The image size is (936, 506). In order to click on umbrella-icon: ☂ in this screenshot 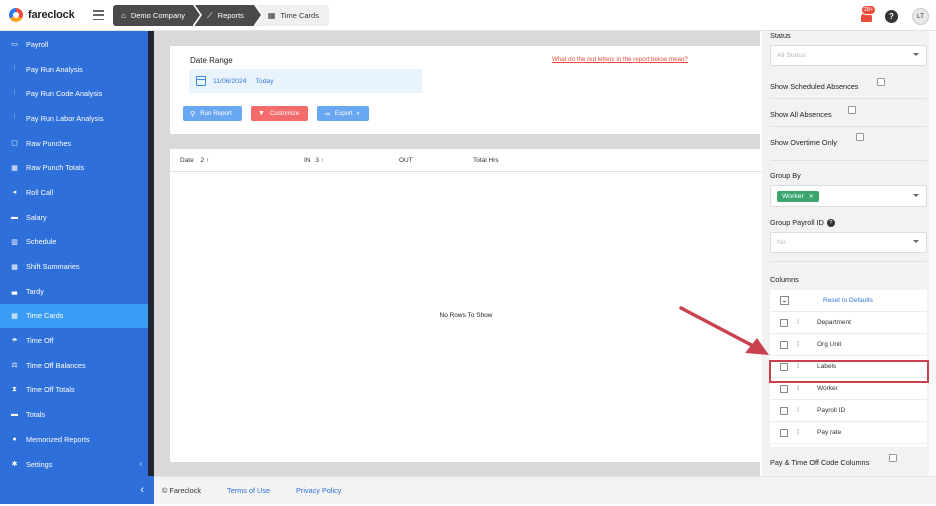, I will do `click(14, 341)`.